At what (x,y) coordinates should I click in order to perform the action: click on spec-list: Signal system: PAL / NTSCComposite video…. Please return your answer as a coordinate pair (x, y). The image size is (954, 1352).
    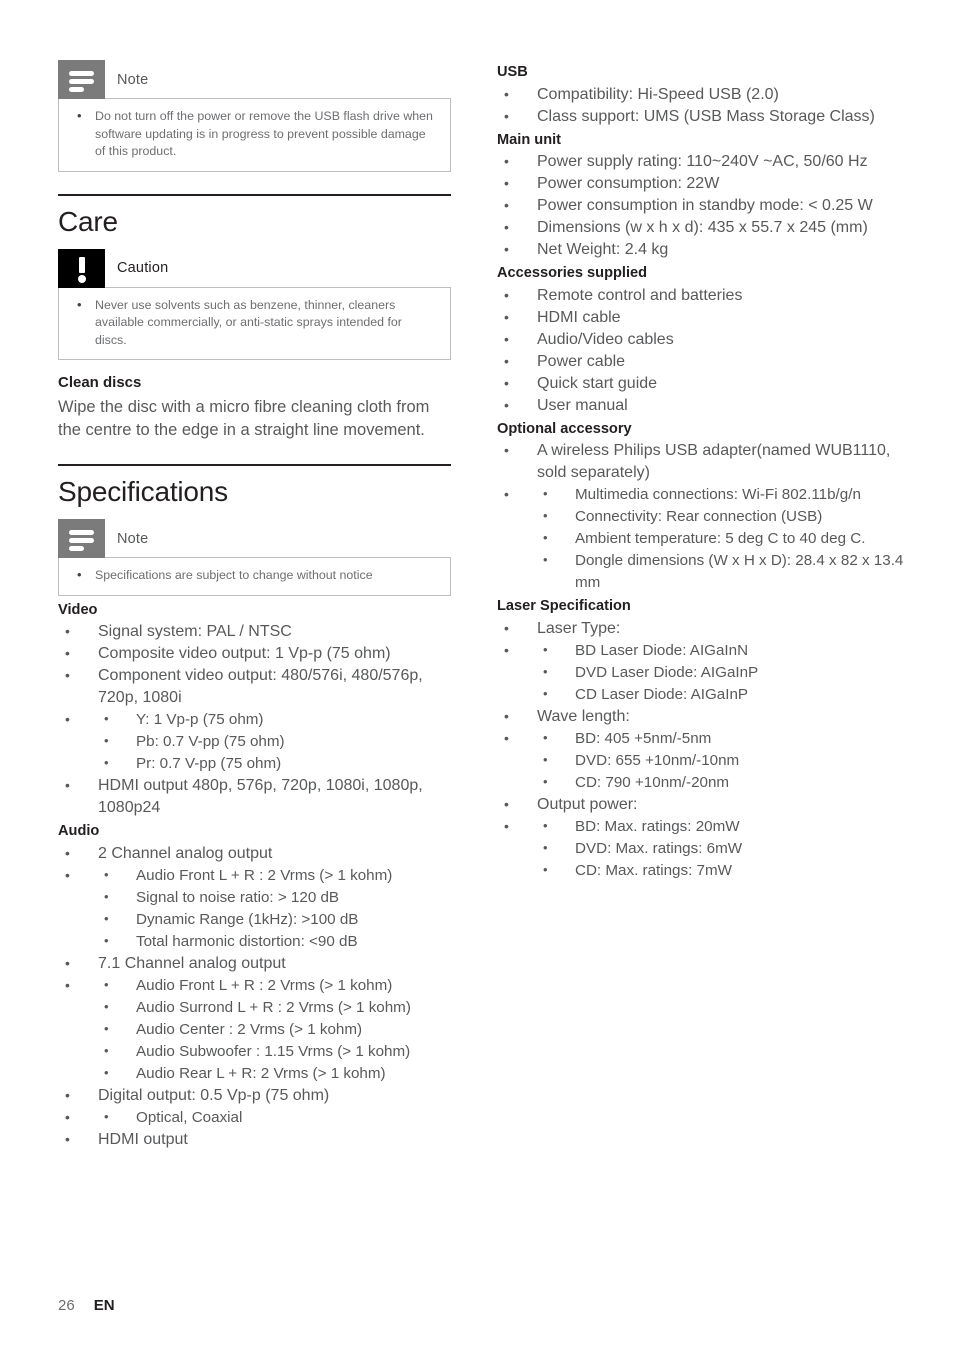
    Looking at the image, I should click on (254, 719).